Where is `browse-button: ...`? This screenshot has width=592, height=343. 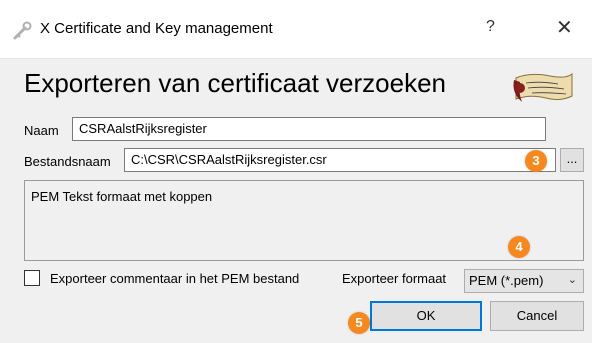 browse-button: ... is located at coordinates (572, 160).